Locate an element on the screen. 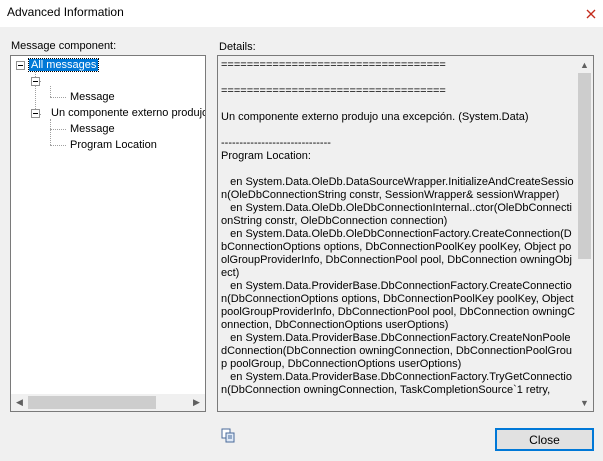 This screenshot has width=603, height=461. tree-node-label: Program Location is located at coordinates (113, 145).